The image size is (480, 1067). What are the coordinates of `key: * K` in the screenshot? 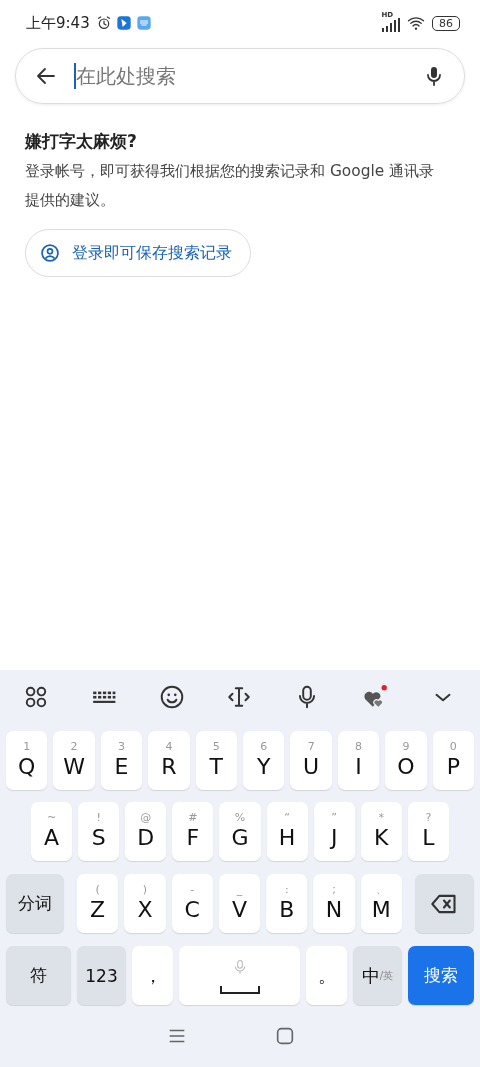 It's located at (381, 831).